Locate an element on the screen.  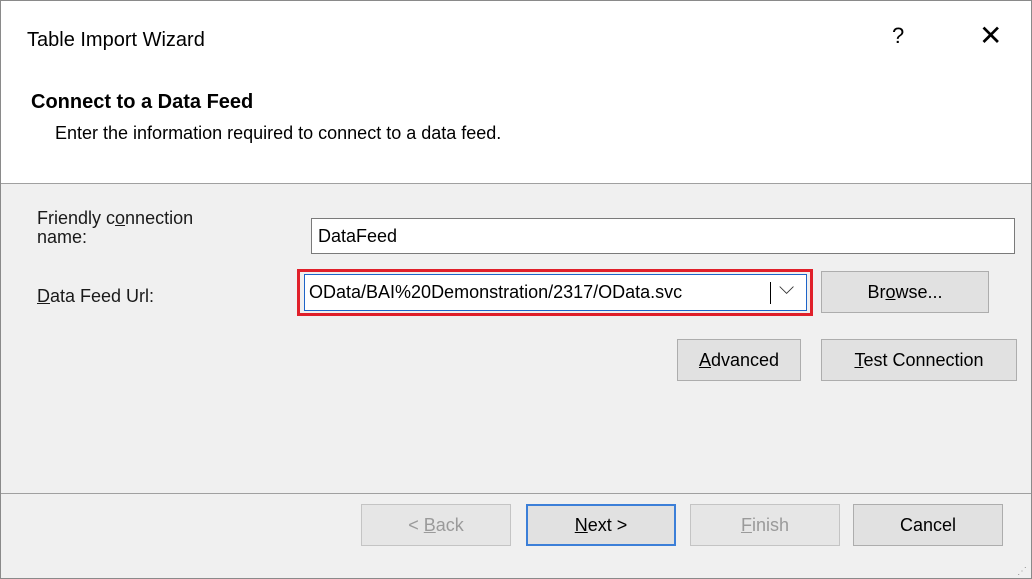
next-button: Next > is located at coordinates (601, 525).